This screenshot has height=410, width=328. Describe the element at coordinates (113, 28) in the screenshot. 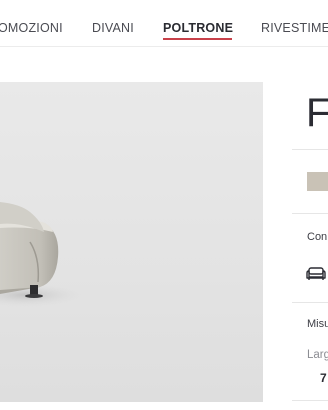

I see `nav-item-divani: DIVANI` at that location.